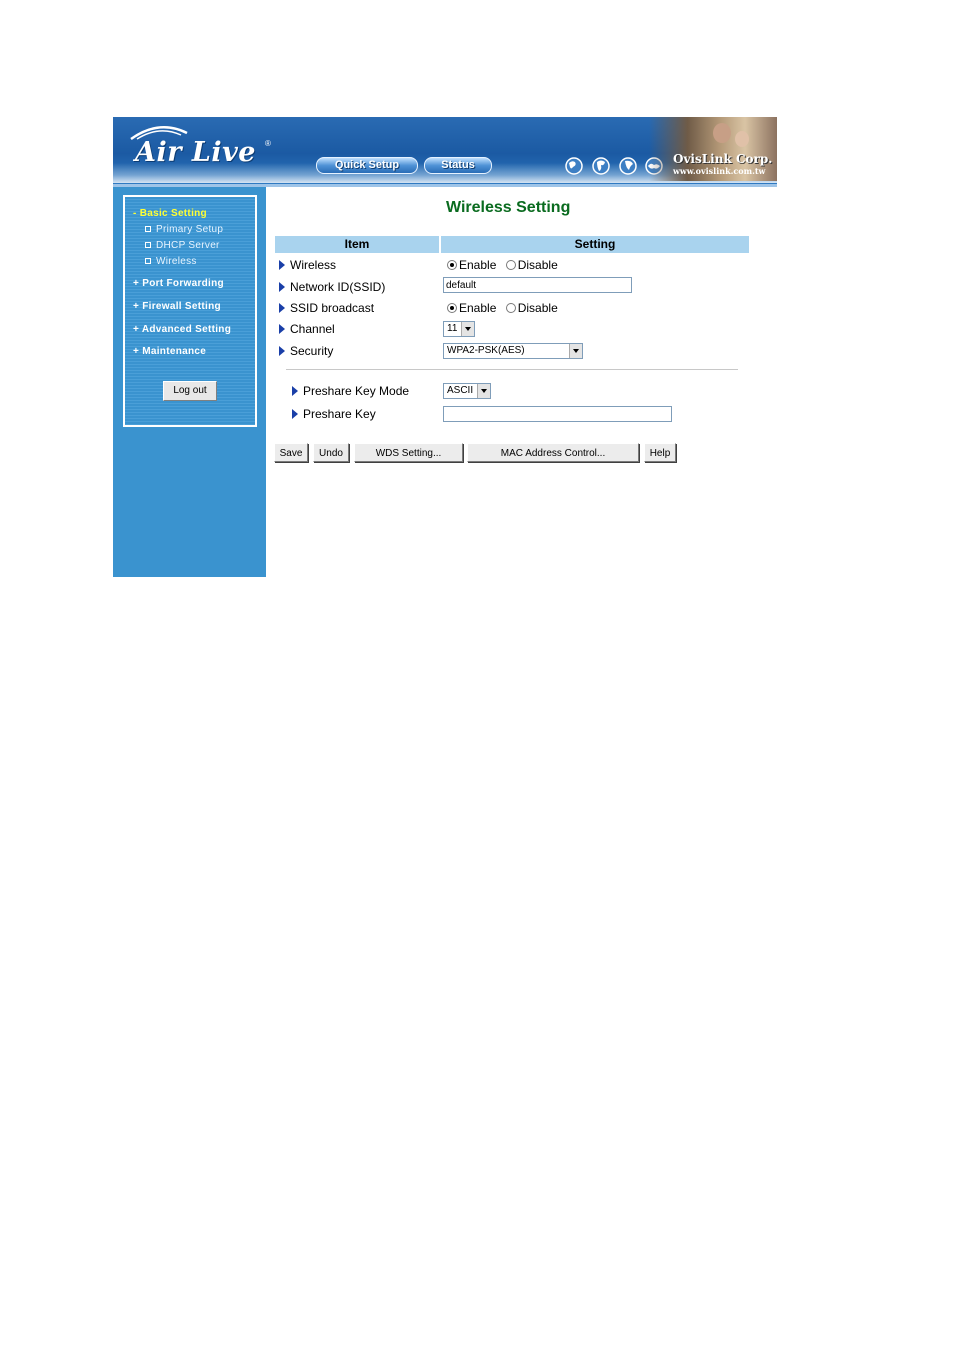 The image size is (954, 1350). I want to click on channel-select-value: 11, so click(452, 328).